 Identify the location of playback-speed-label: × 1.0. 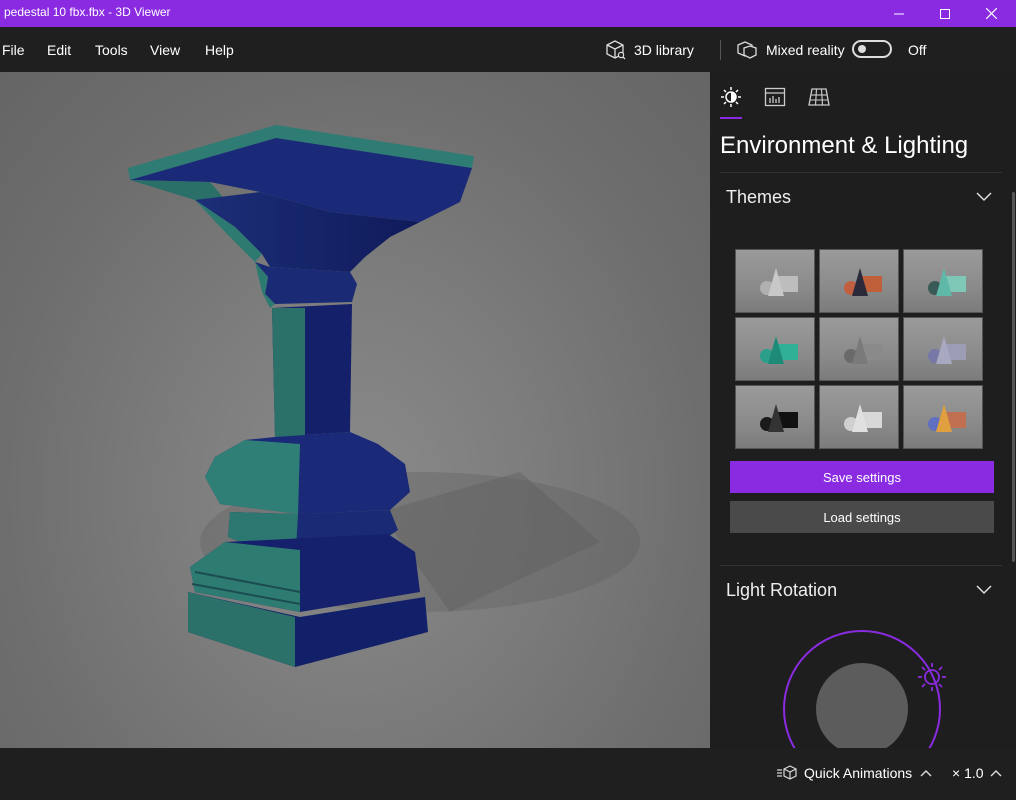
(968, 773).